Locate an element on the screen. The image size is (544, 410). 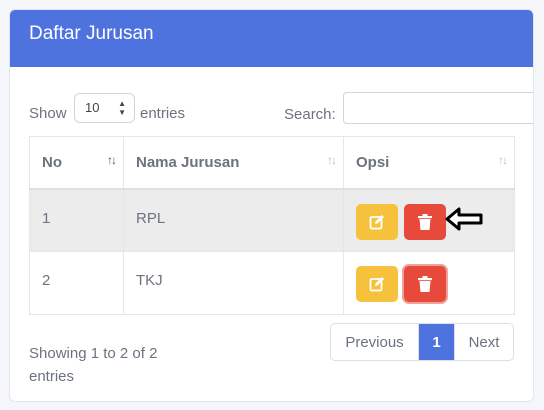
pagination: Previous 1 Next is located at coordinates (422, 342).